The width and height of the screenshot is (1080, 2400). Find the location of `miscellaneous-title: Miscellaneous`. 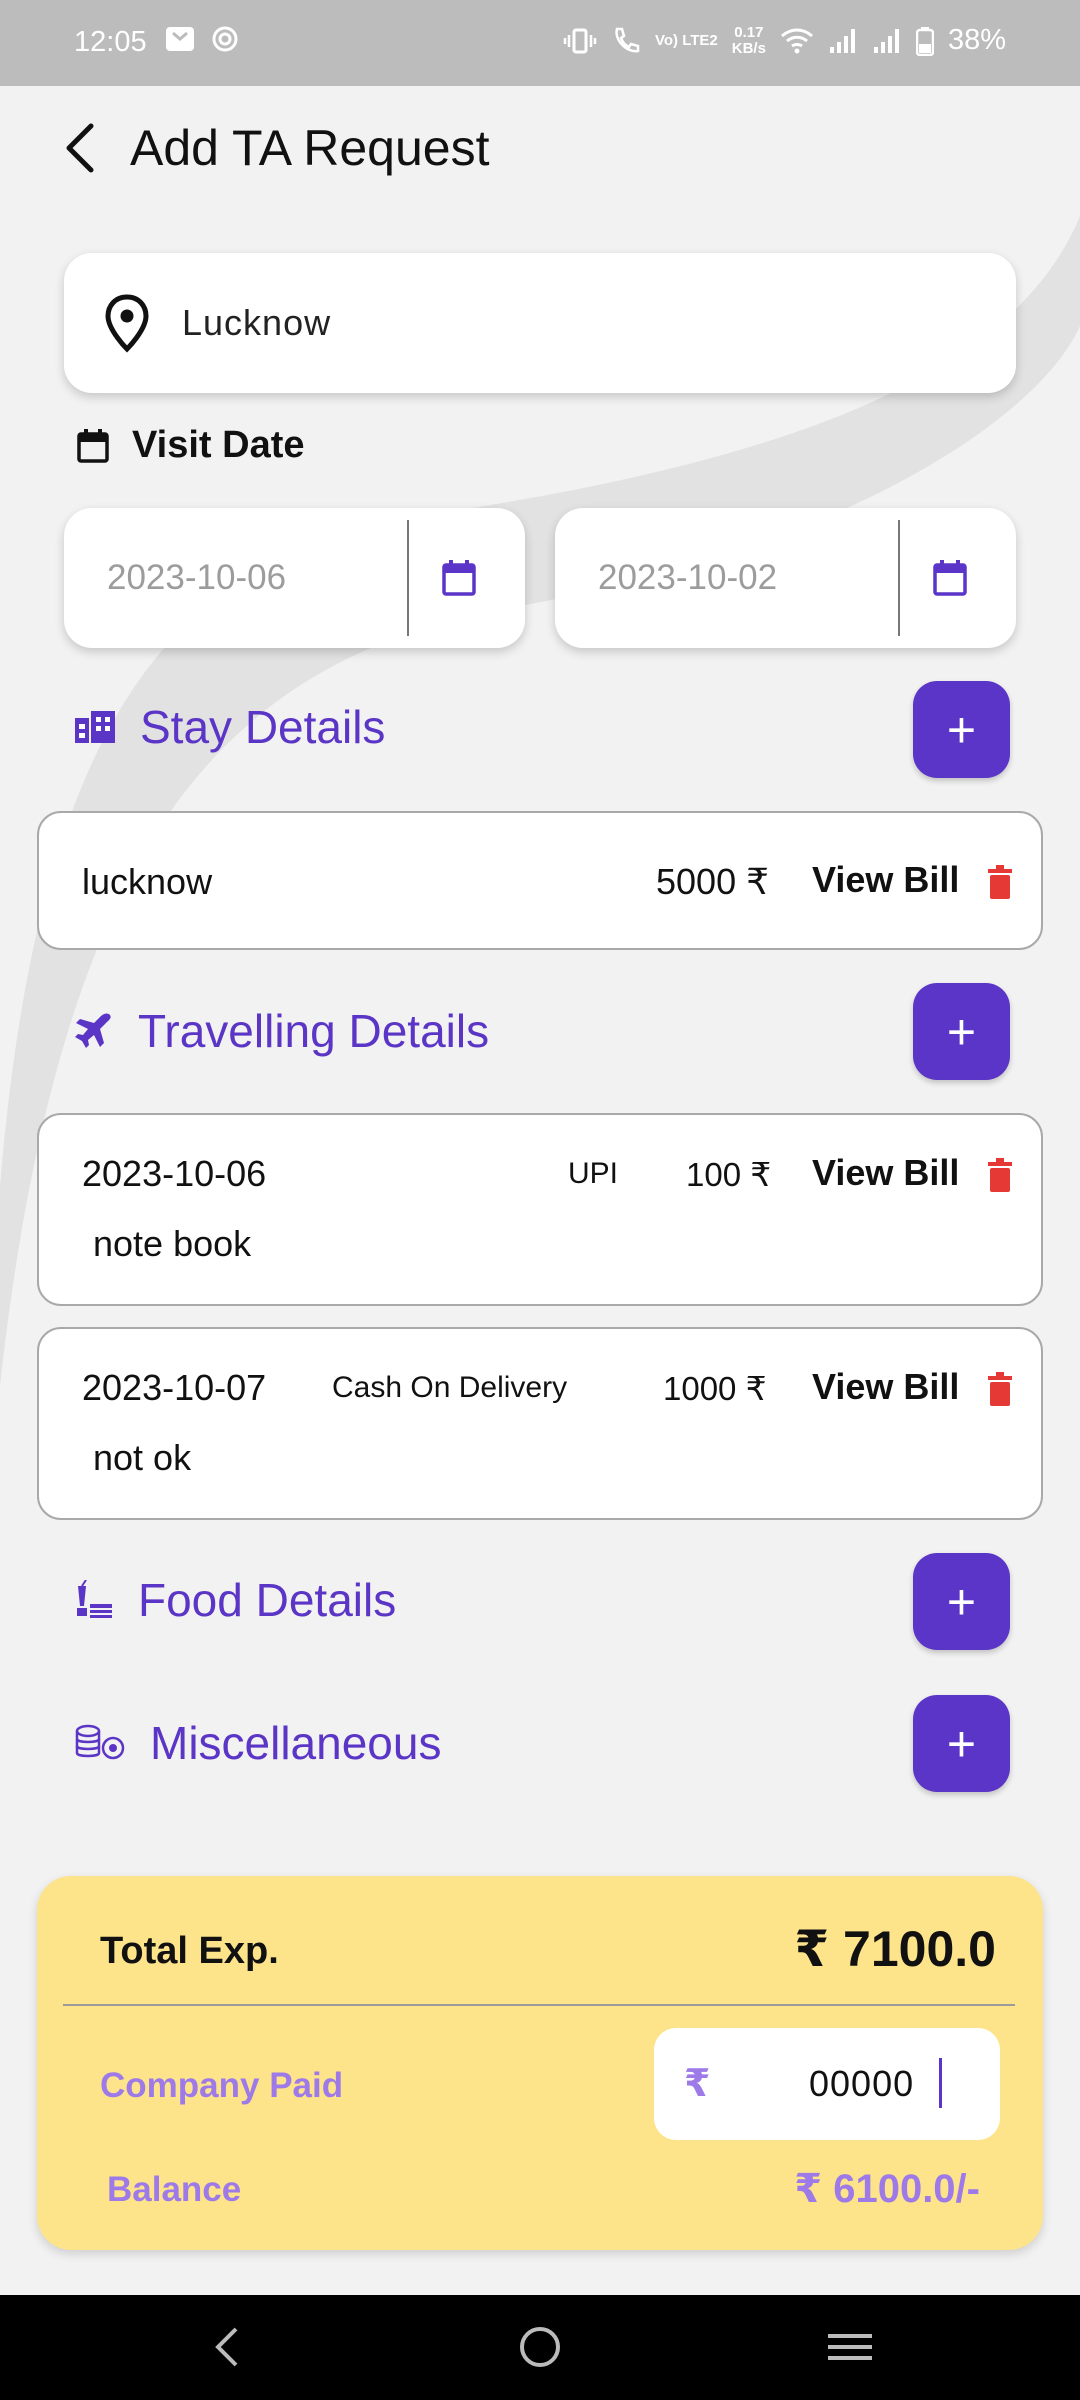

miscellaneous-title: Miscellaneous is located at coordinates (296, 1743).